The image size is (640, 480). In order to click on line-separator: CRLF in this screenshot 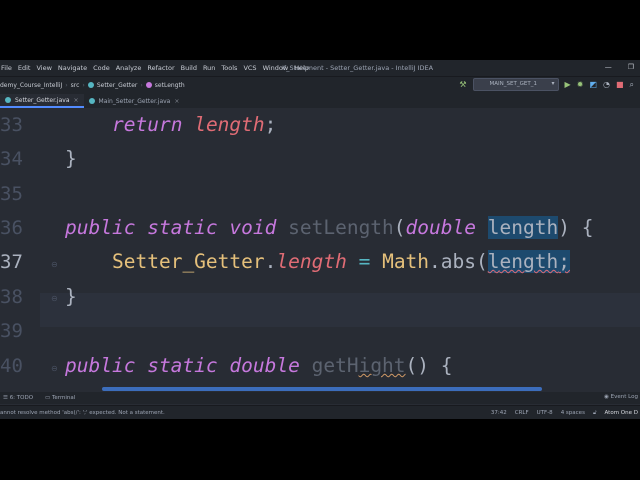, I will do `click(522, 413)`.